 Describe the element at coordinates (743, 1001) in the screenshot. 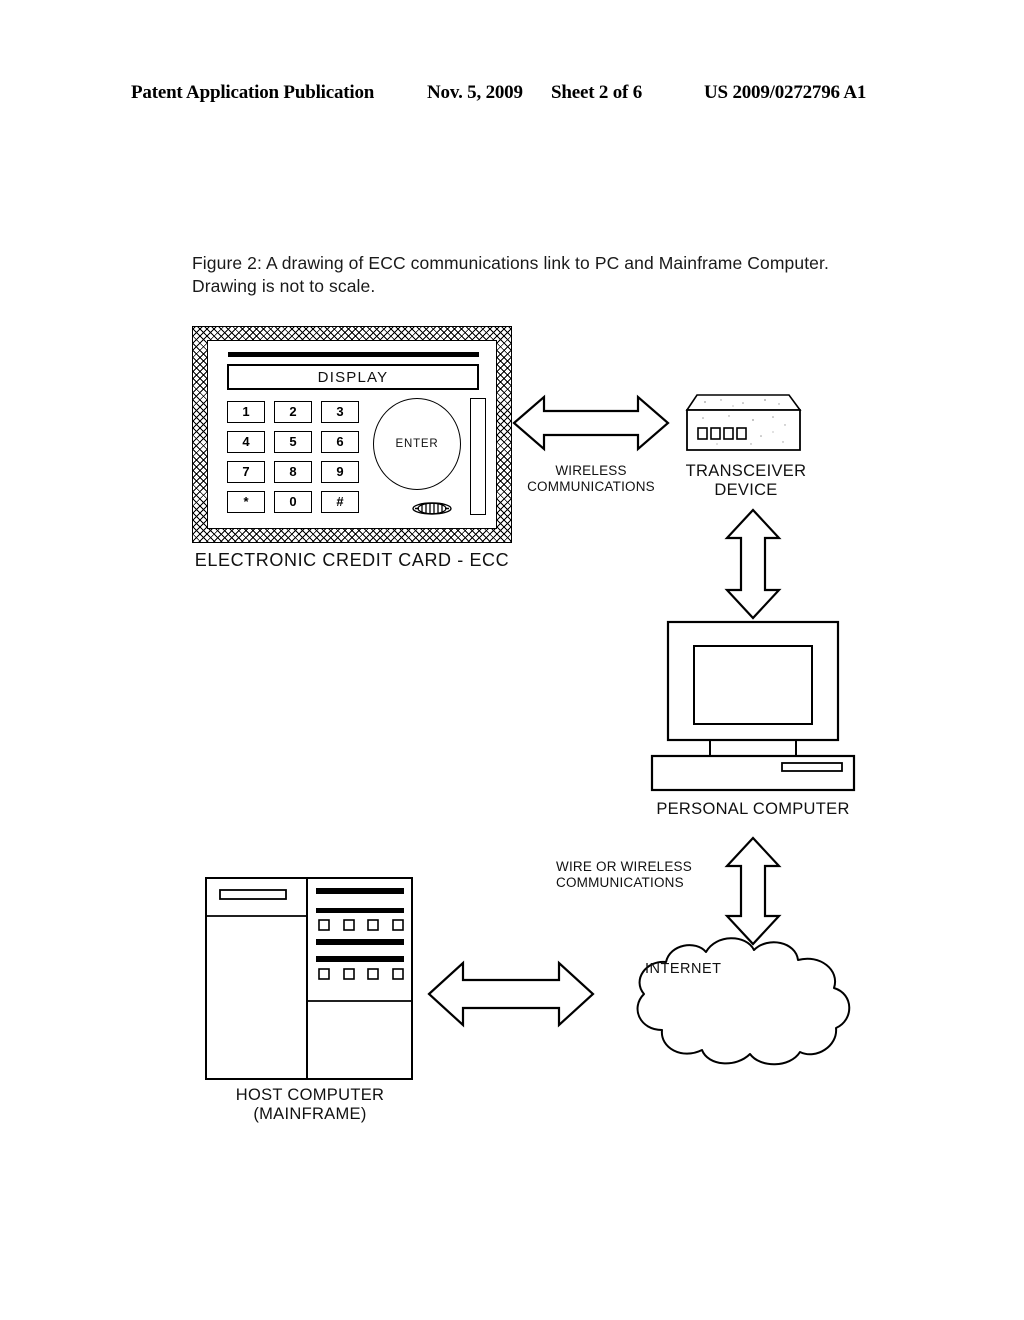

I see `internet-cloud-graphic` at that location.